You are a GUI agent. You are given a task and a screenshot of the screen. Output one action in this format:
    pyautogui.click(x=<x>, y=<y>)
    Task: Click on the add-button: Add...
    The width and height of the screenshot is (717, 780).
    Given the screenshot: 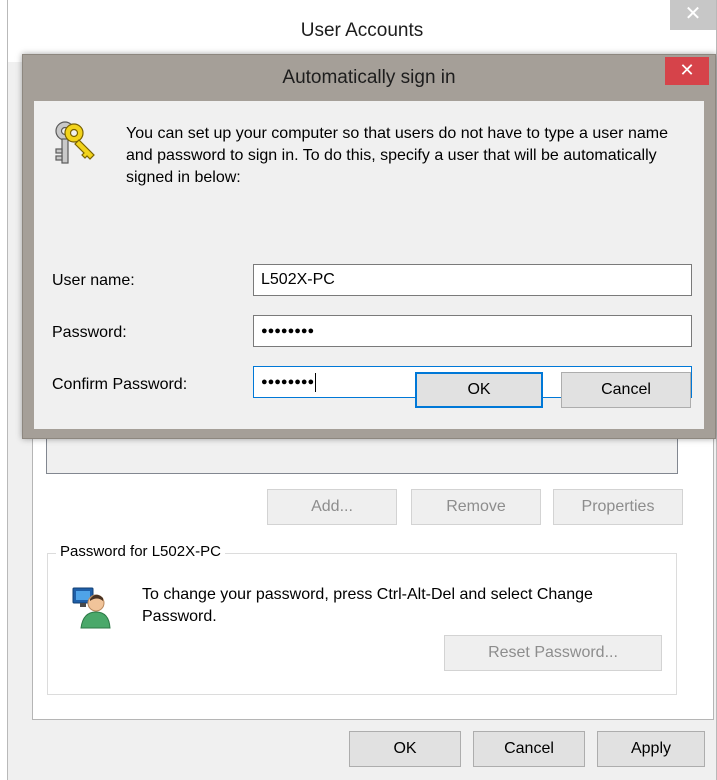 What is the action you would take?
    pyautogui.click(x=332, y=507)
    